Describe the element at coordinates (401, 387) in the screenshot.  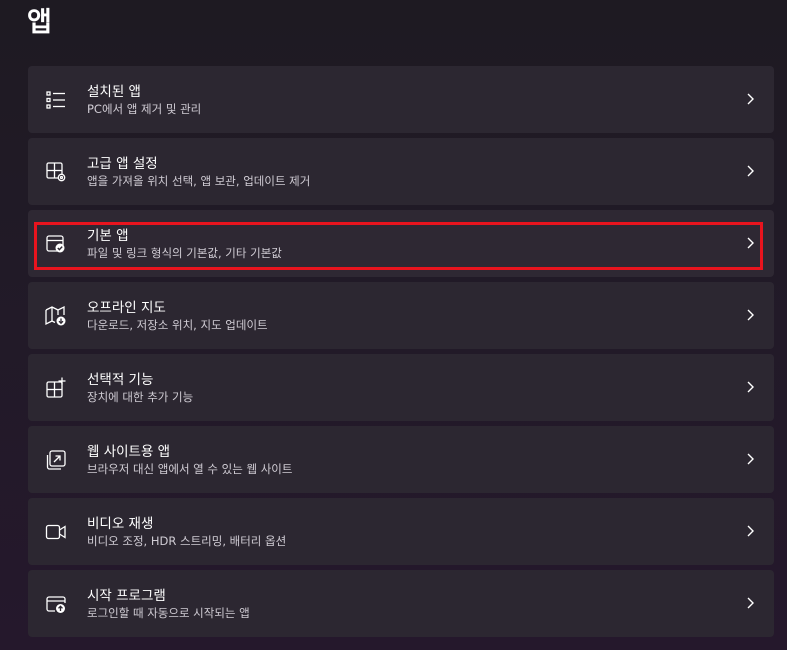
I see `settings-item-optional-features: 선택적 기능 장치에 대한 추가 기능` at that location.